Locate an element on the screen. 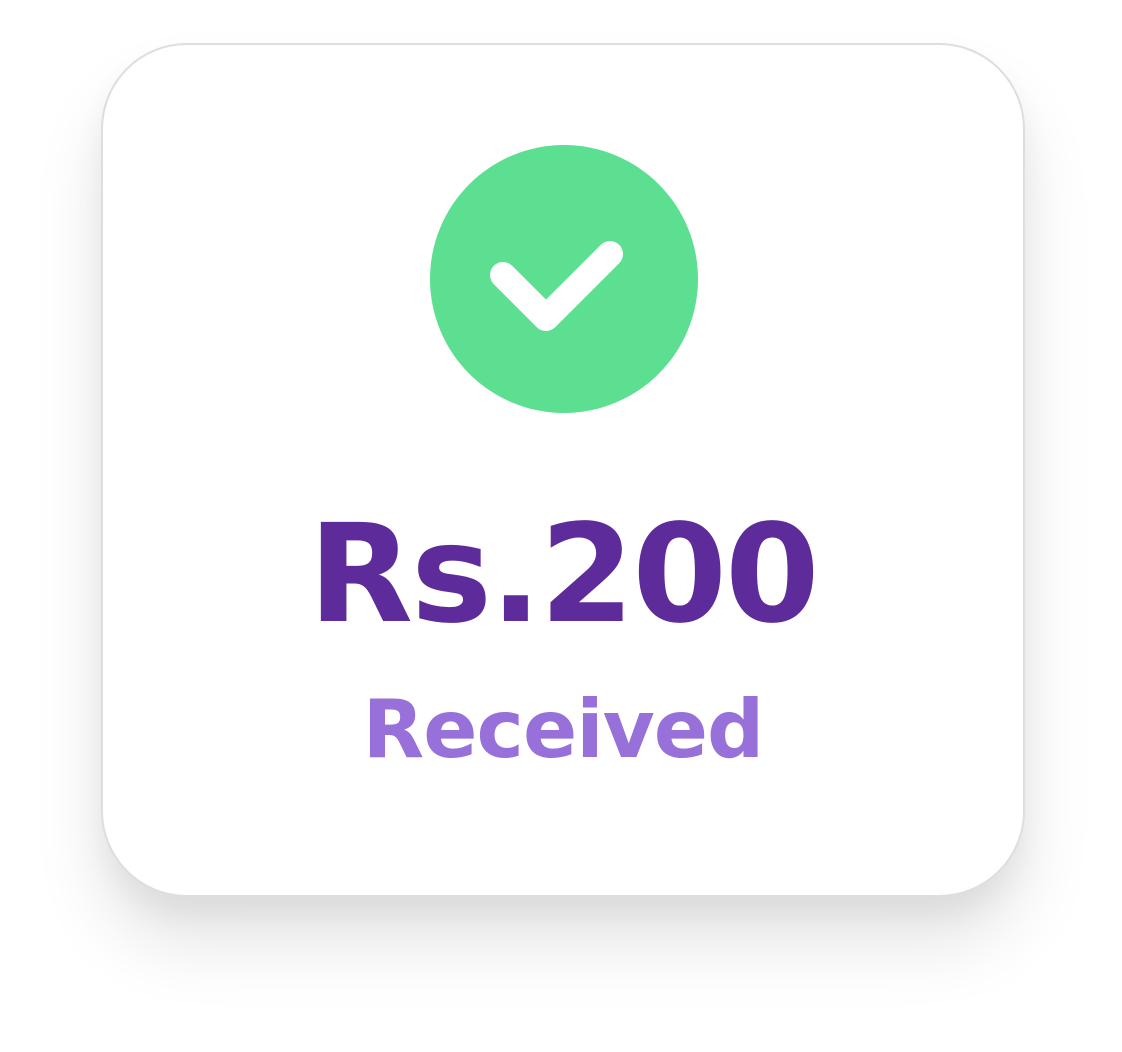  payment-amount: Rs.200 is located at coordinates (563, 575).